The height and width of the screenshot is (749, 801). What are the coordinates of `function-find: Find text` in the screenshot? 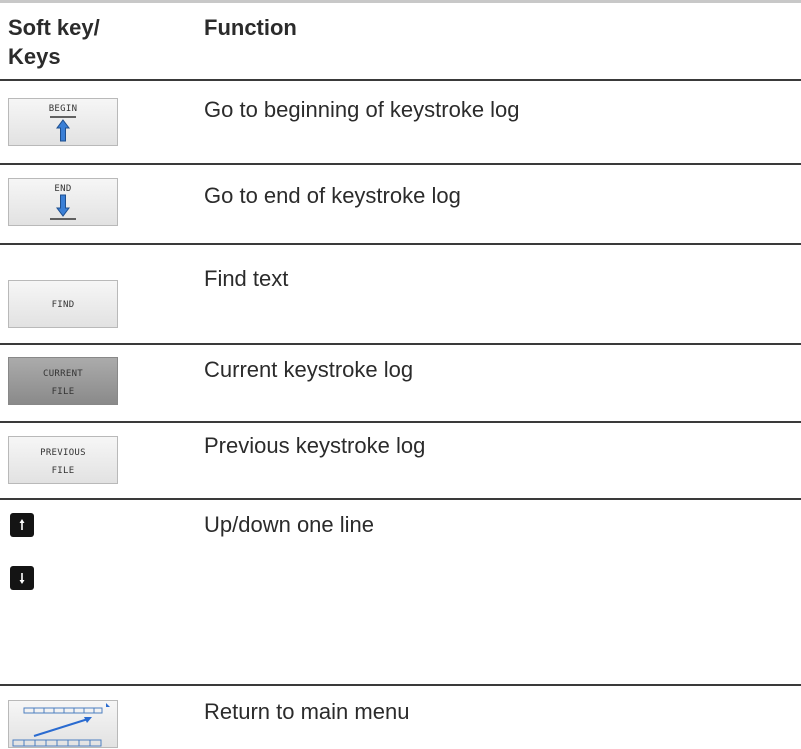 It's located at (246, 278).